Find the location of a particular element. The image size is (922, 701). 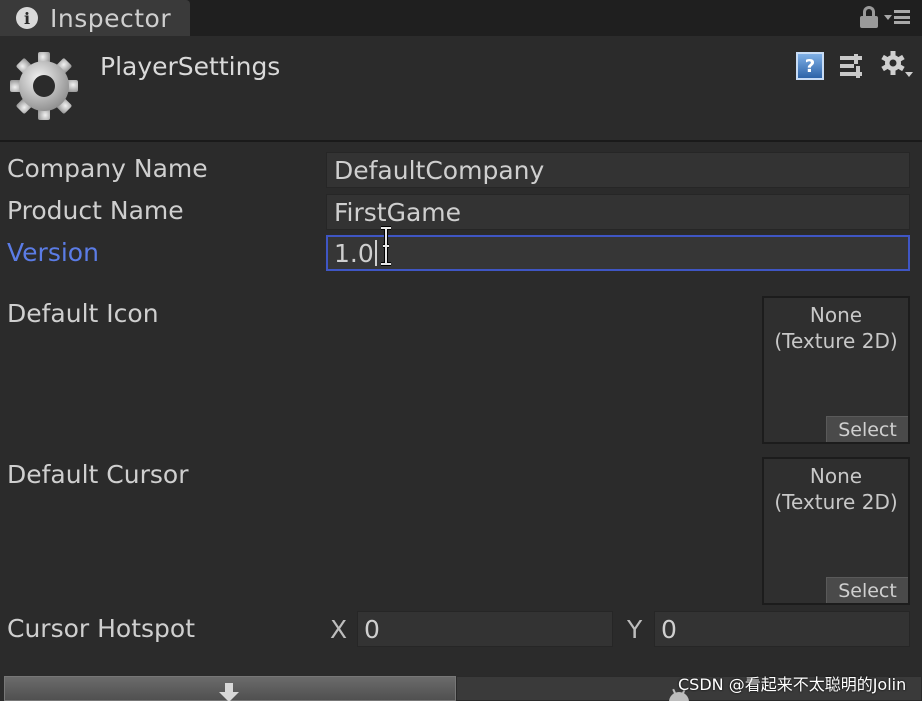

tab-bar: i Inspector is located at coordinates (461, 18).